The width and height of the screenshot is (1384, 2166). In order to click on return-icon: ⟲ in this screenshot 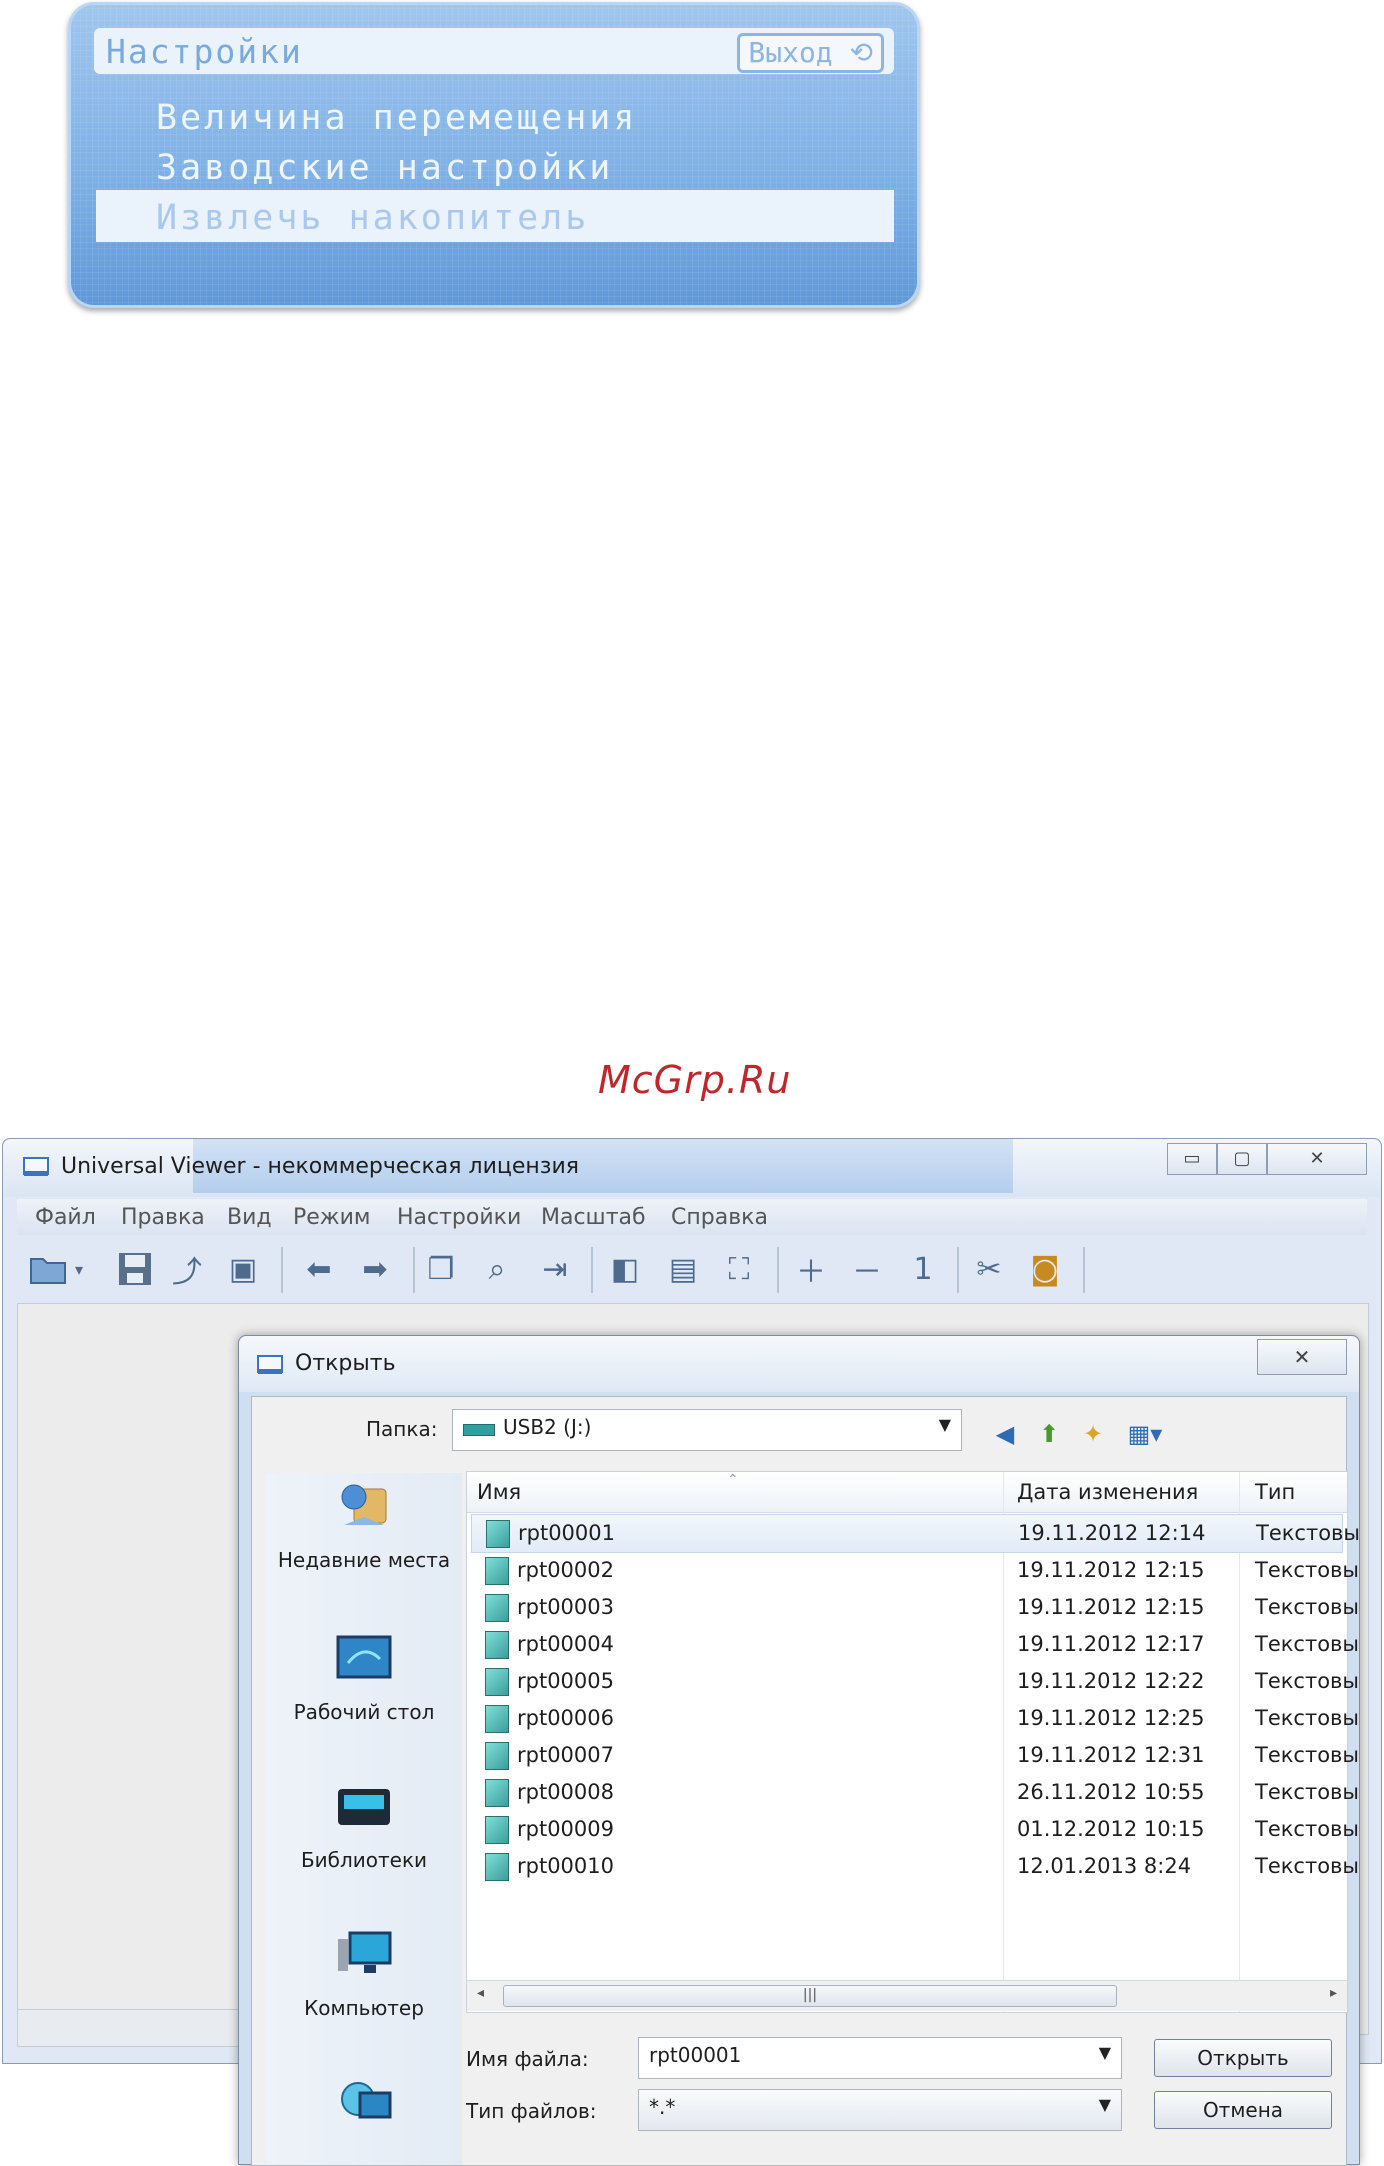, I will do `click(861, 52)`.